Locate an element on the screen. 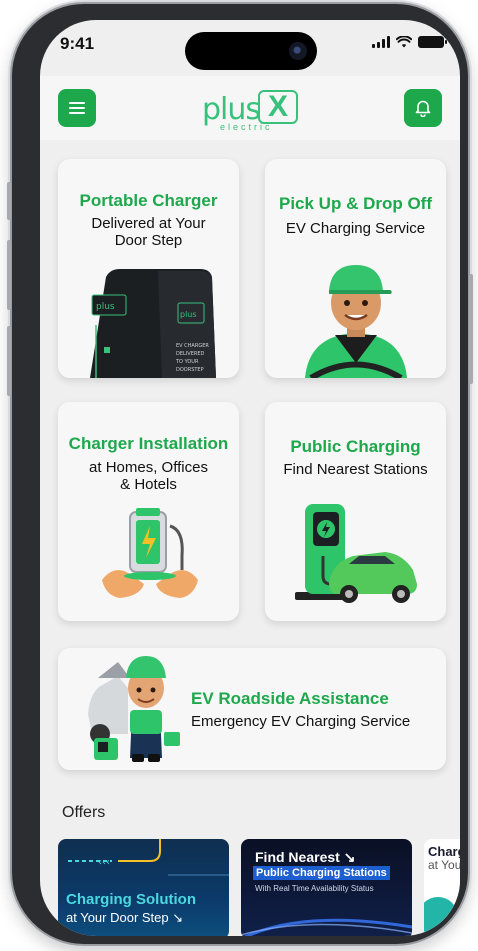 This screenshot has height=951, width=478. volume-up-button is located at coordinates (9, 275).